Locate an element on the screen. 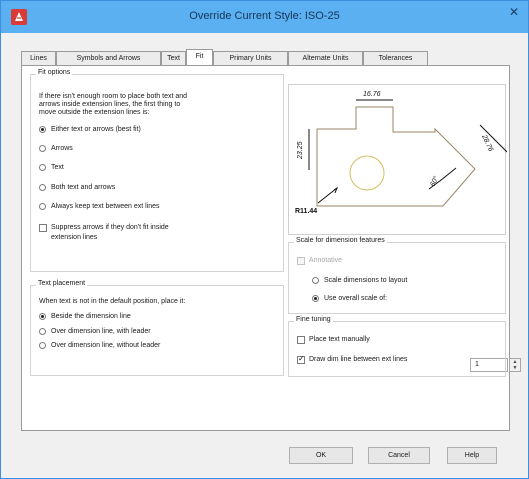  radio-label-beside-dimension-line: Beside the dimension line is located at coordinates (91, 316).